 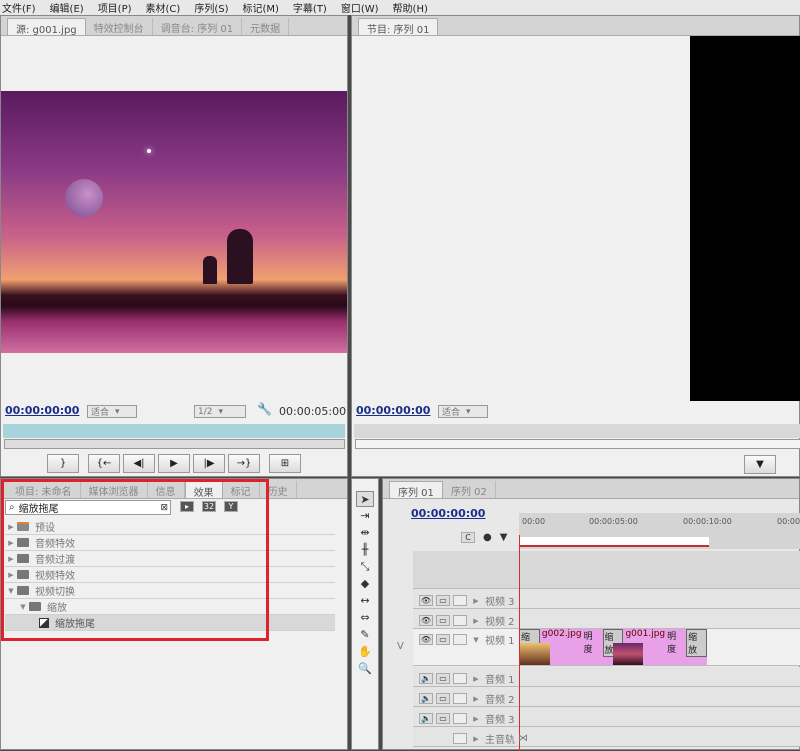 I want to click on moon, so click(x=84, y=198).